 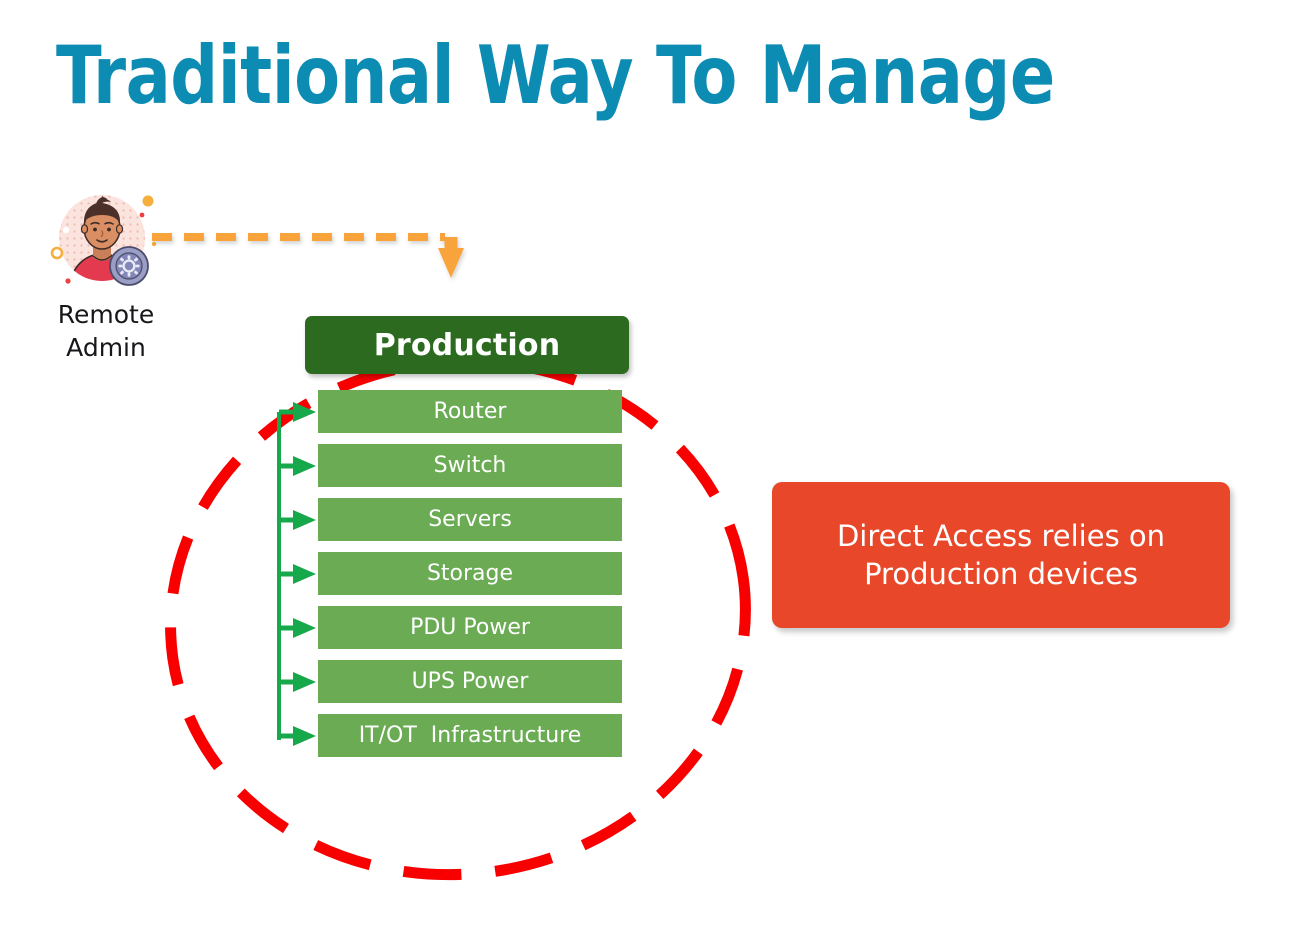 I want to click on device-row: Router, so click(x=470, y=411).